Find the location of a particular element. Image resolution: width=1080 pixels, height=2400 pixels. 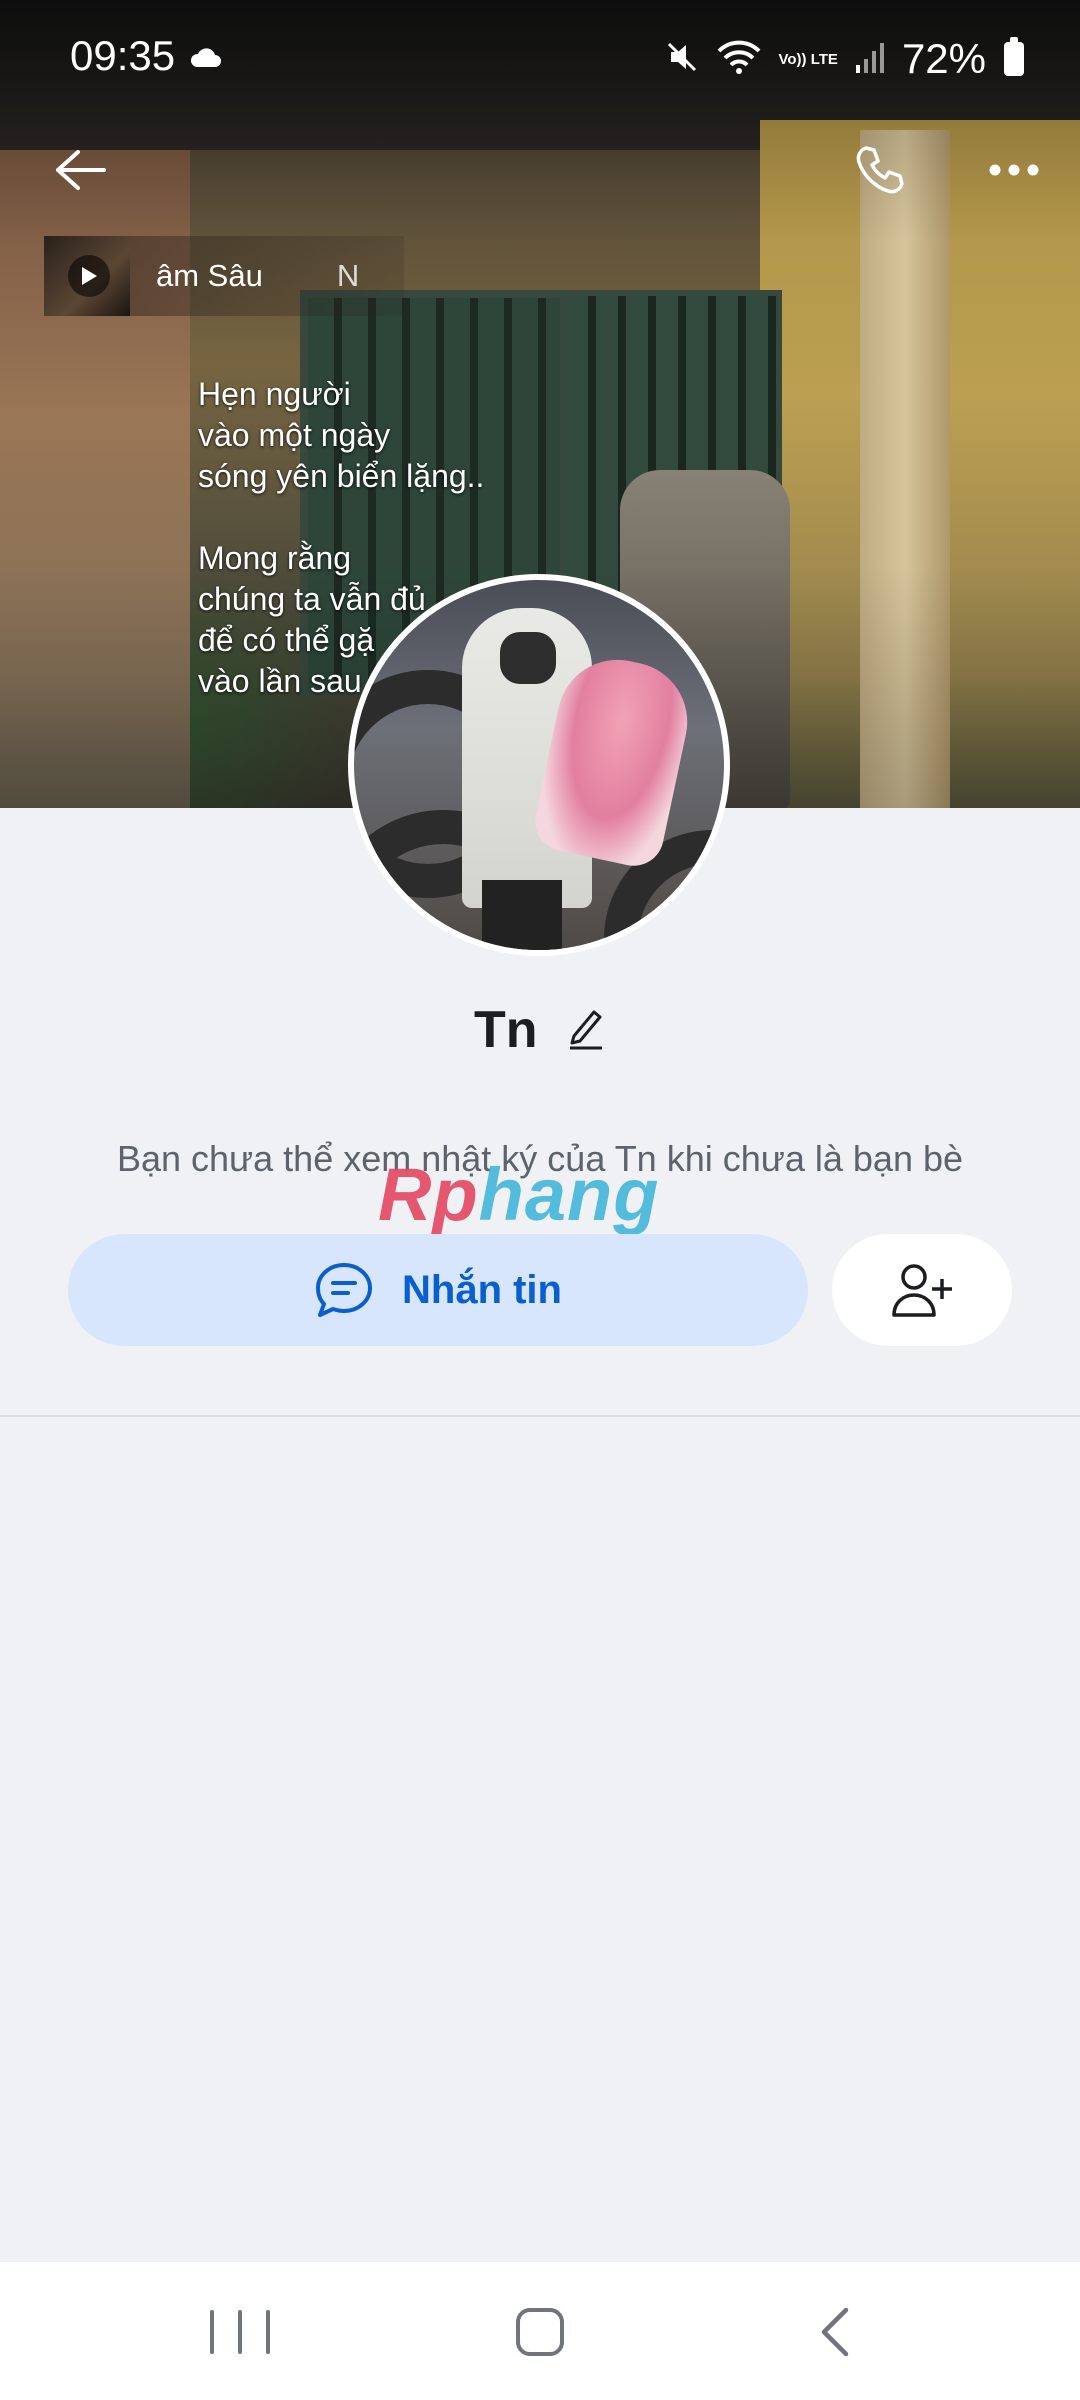

back-icon is located at coordinates (835, 2334).